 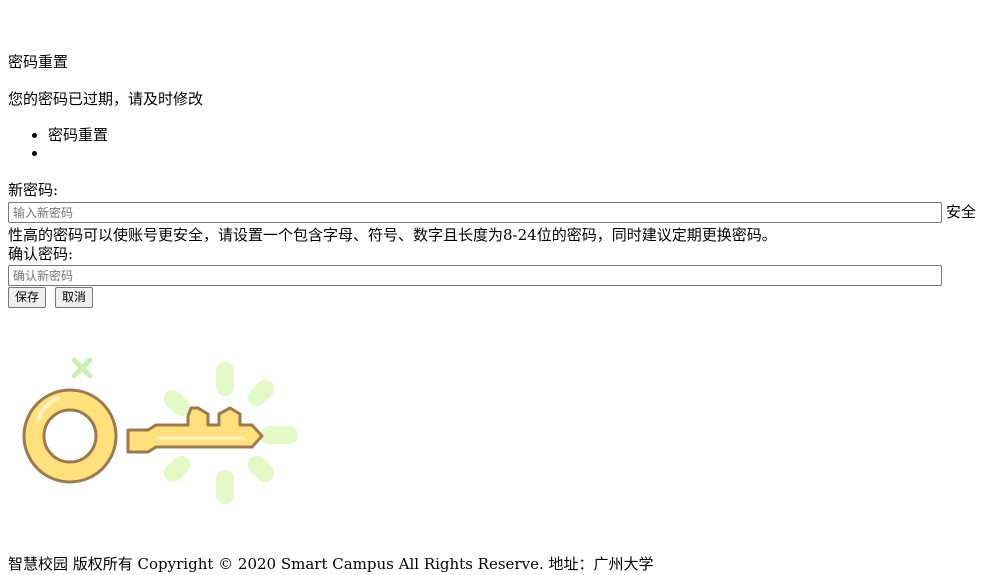 I want to click on new-password-label: 新密码:, so click(x=33, y=190).